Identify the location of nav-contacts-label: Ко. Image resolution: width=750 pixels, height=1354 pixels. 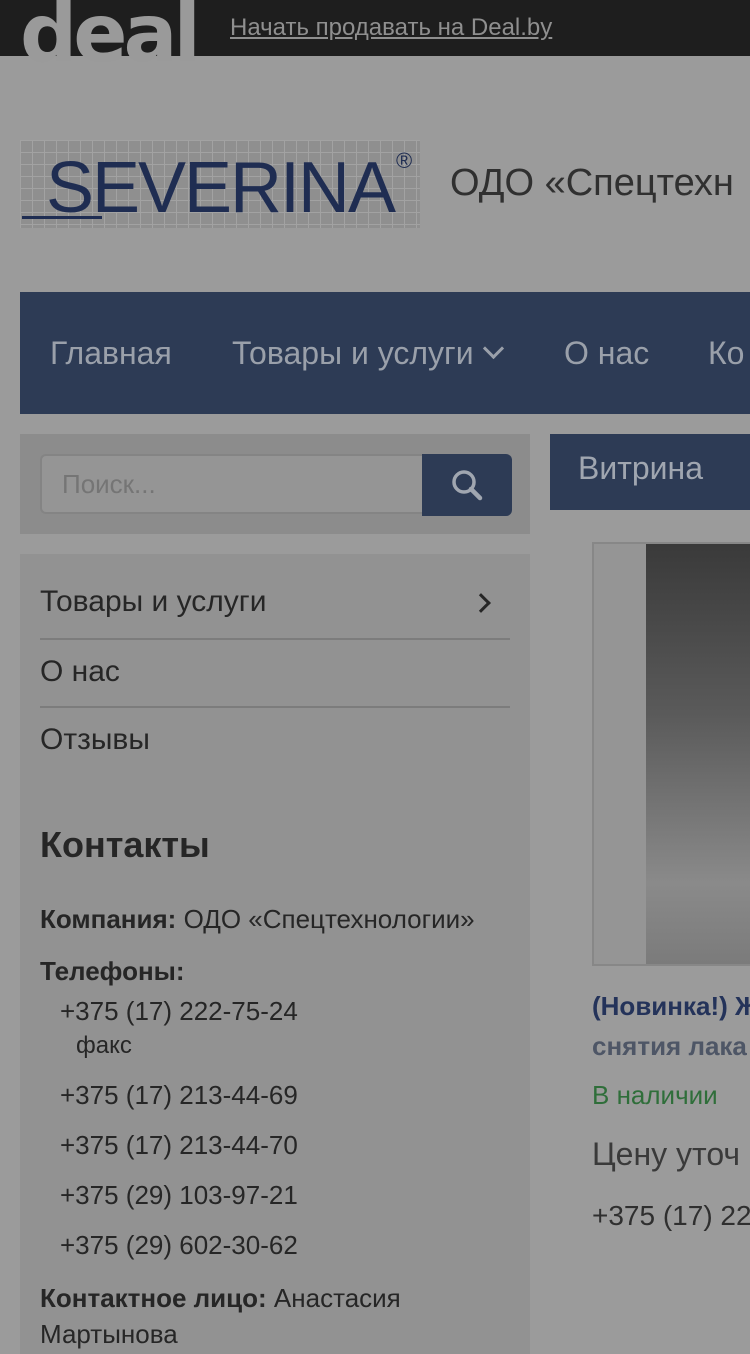
(726, 353).